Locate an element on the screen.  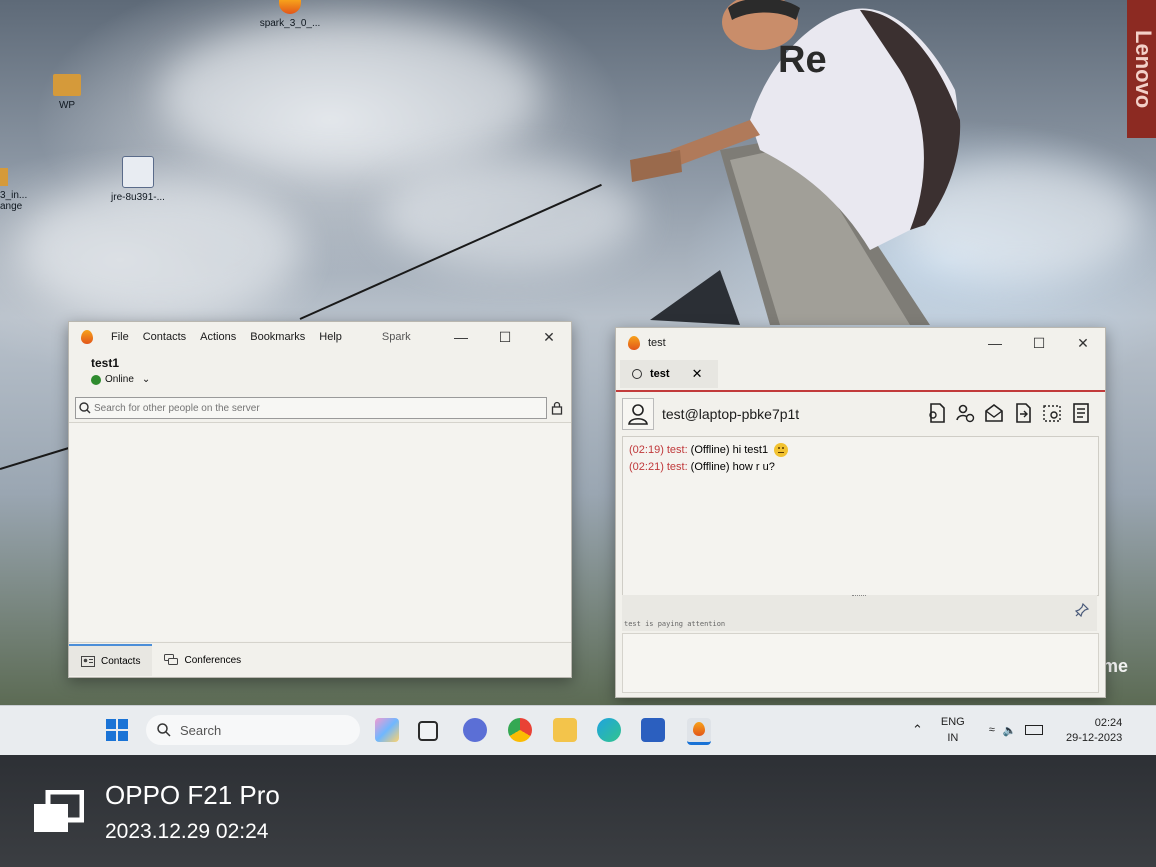
lenovo-tag: Lenovo is located at coordinates (1141, 69).